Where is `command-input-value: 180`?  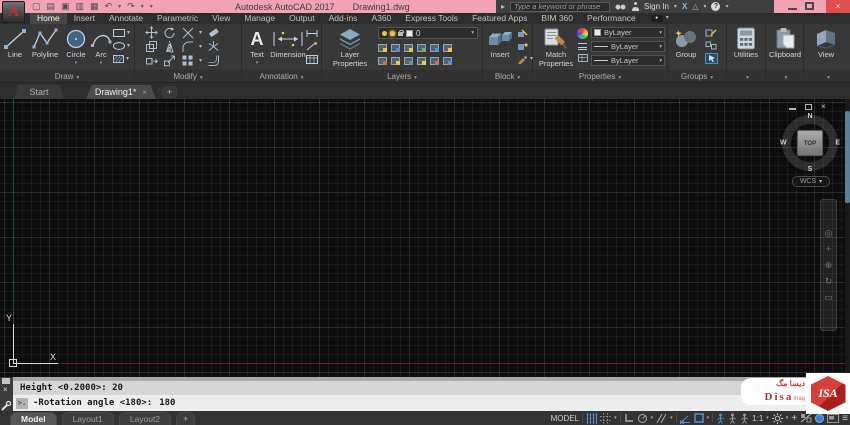
command-input-value: 180 is located at coordinates (167, 403).